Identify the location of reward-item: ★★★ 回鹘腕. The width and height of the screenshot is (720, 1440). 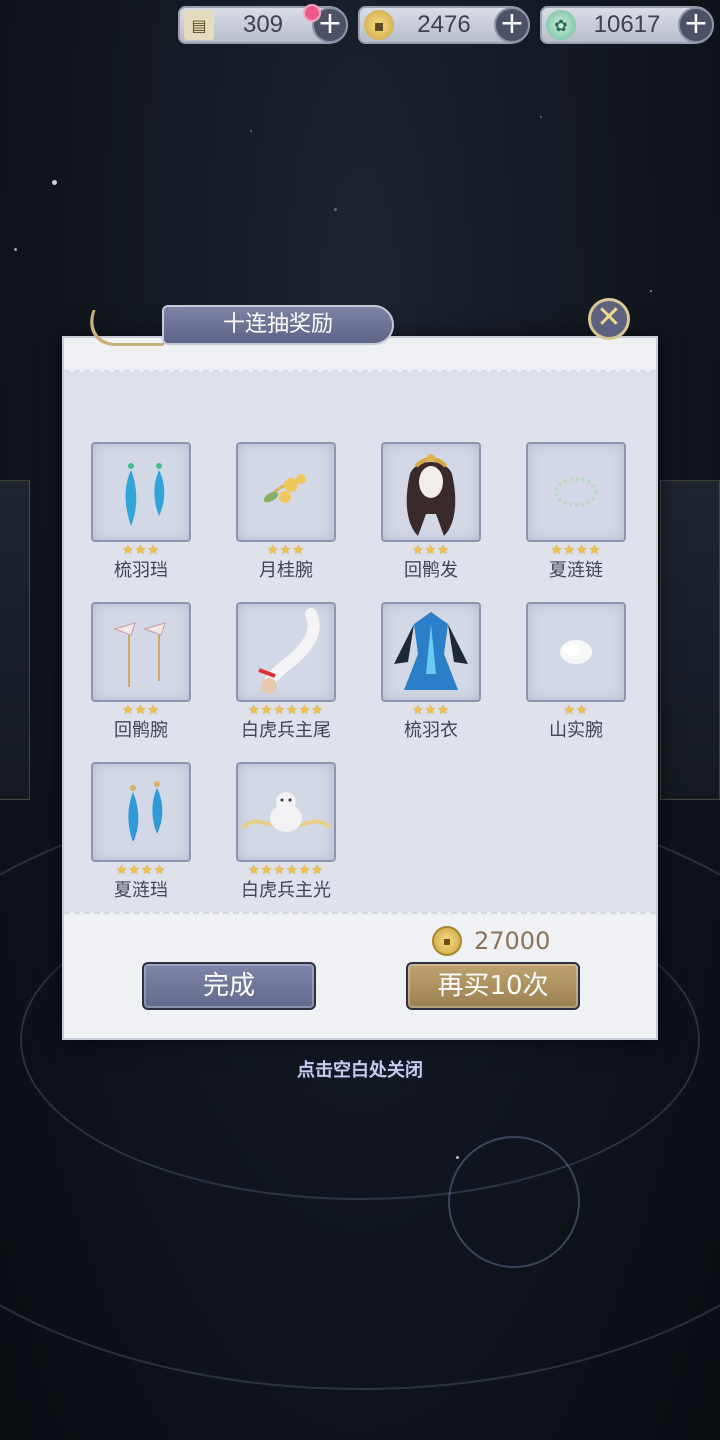
(141, 672).